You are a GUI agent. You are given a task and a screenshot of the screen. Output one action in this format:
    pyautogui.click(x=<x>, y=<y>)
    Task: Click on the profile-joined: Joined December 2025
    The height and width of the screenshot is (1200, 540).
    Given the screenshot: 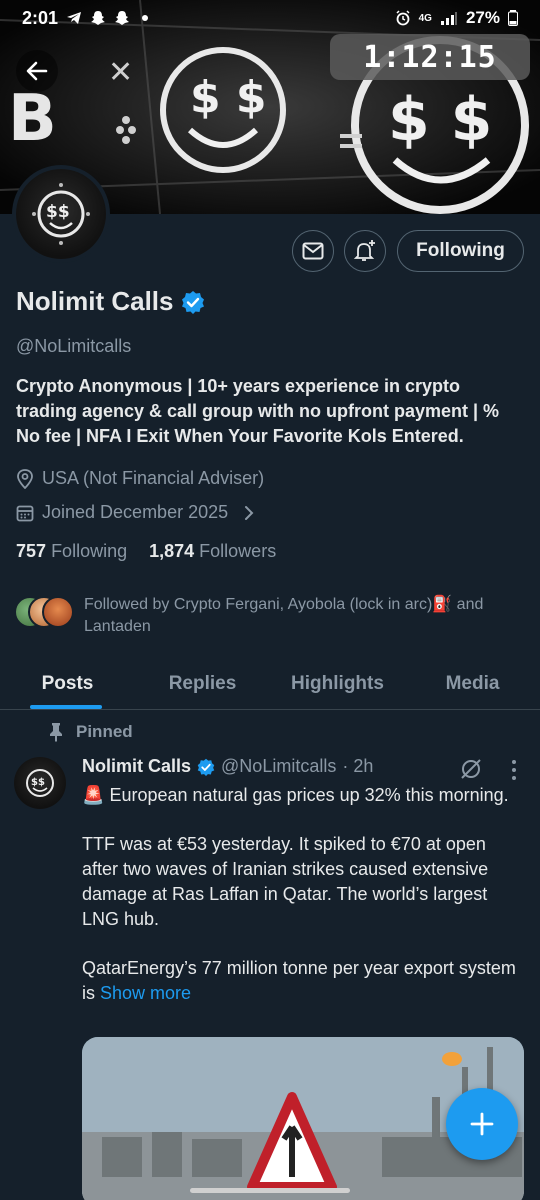 What is the action you would take?
    pyautogui.click(x=136, y=512)
    